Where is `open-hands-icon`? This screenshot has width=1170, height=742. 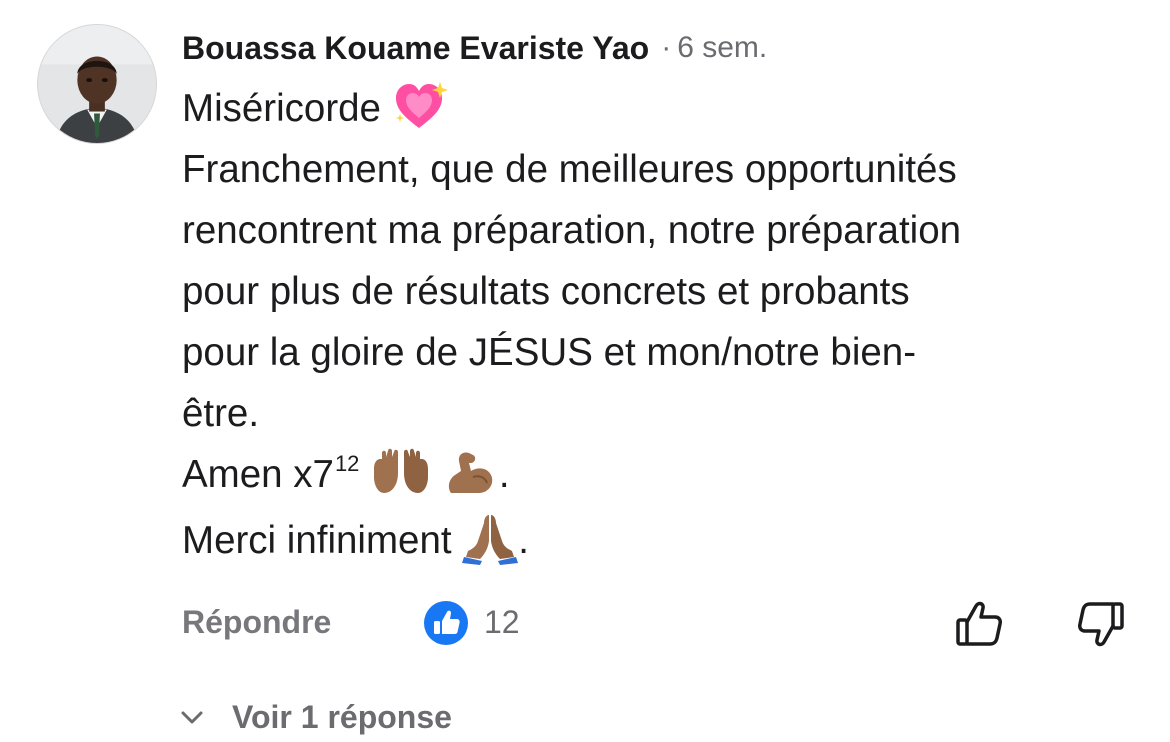
open-hands-icon is located at coordinates (401, 472).